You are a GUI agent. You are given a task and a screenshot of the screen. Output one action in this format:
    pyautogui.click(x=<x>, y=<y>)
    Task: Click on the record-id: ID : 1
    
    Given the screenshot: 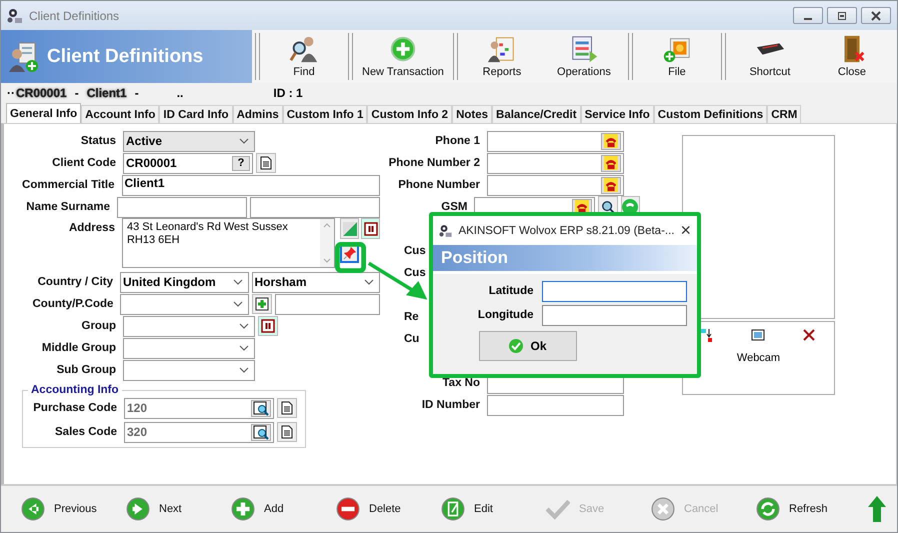 What is the action you would take?
    pyautogui.click(x=288, y=93)
    